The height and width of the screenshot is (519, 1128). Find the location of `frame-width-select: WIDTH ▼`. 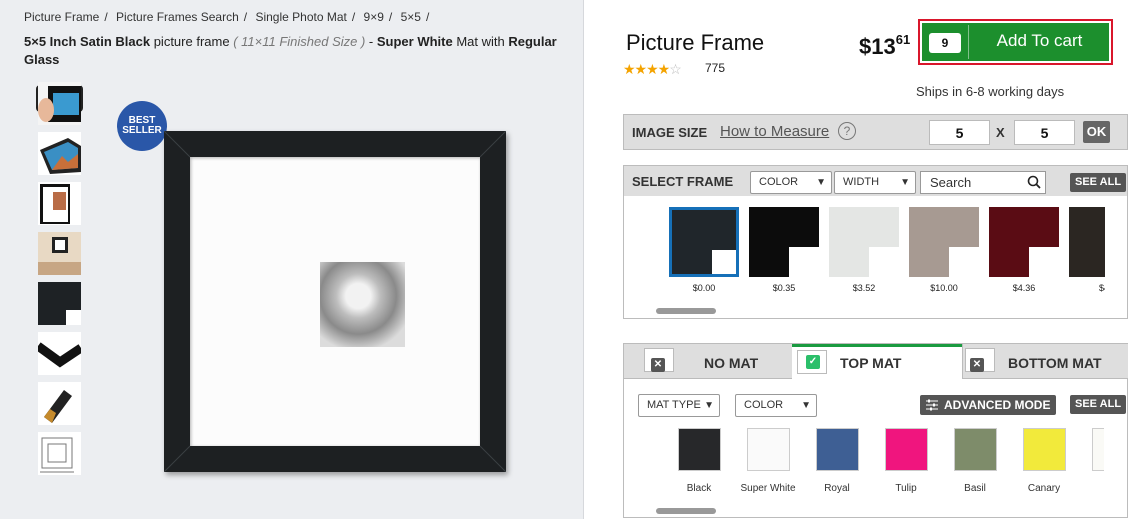

frame-width-select: WIDTH ▼ is located at coordinates (875, 182).